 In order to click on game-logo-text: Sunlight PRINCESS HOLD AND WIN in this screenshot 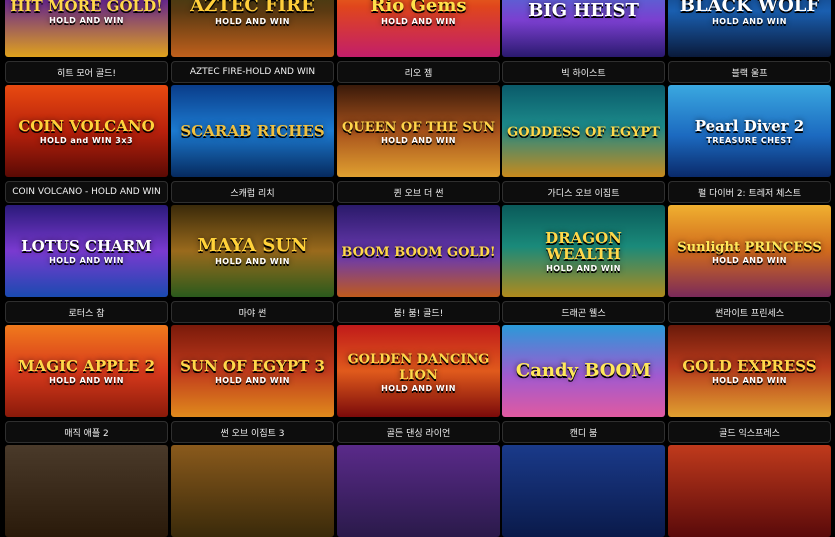, I will do `click(749, 251)`.